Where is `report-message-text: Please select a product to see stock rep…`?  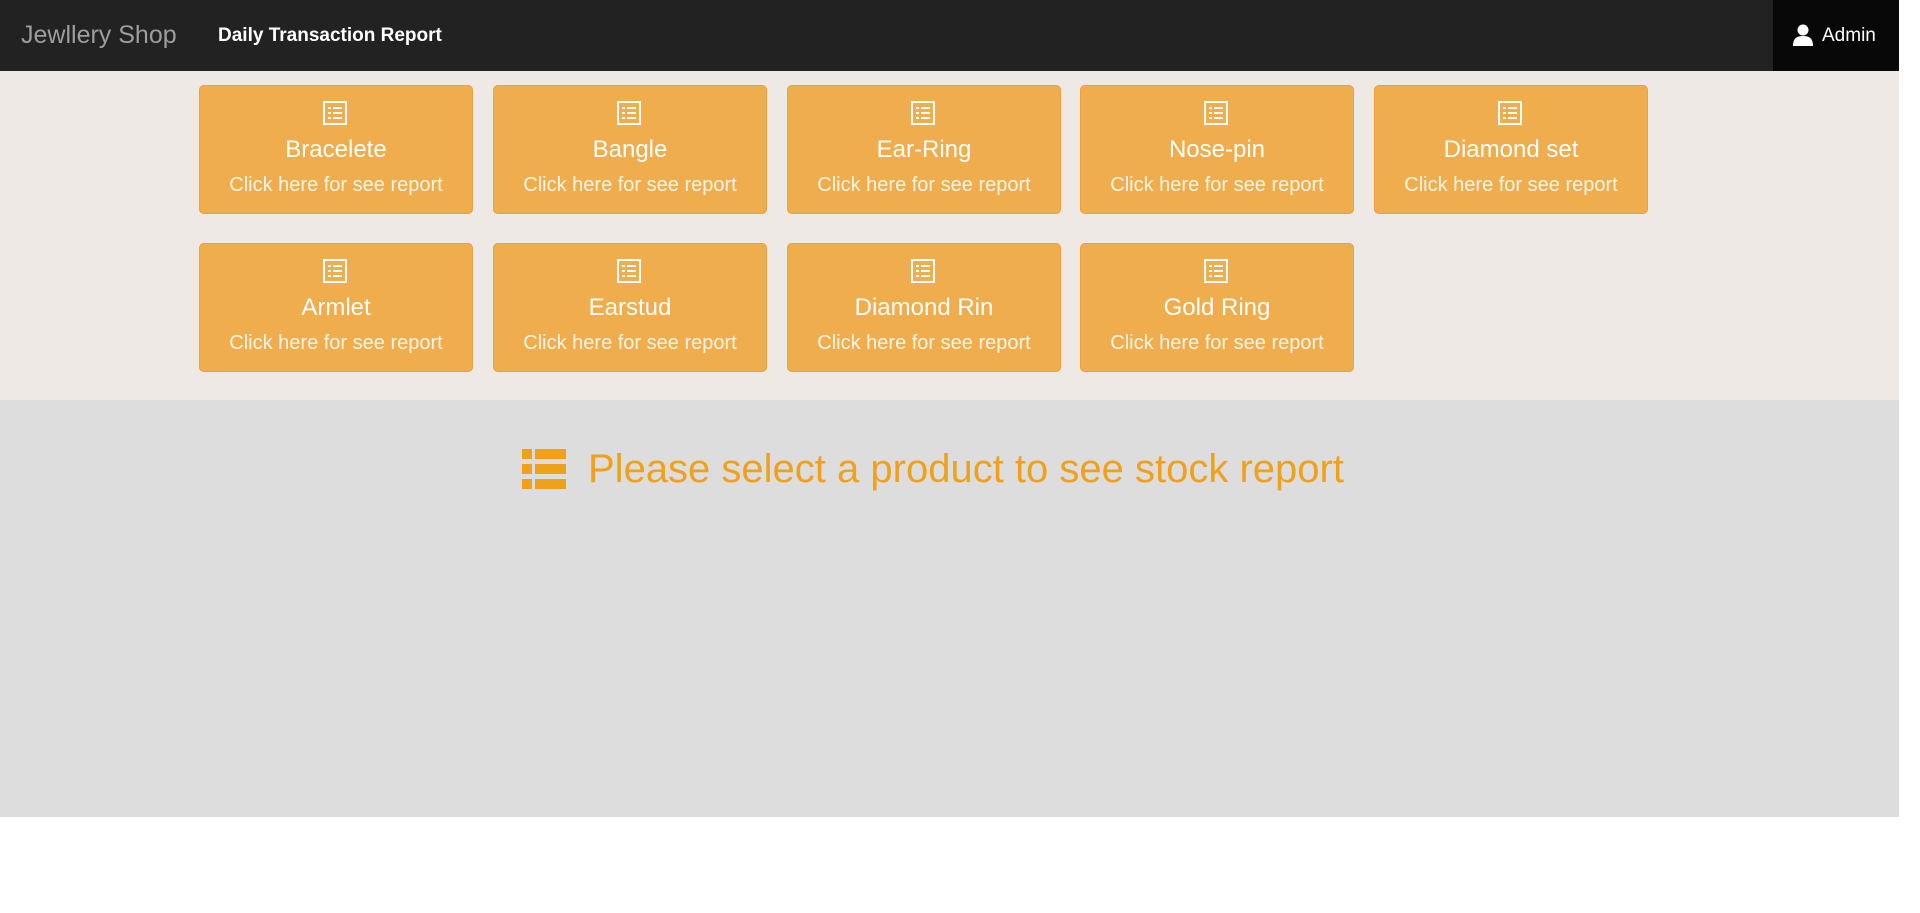
report-message-text: Please select a product to see stock rep… is located at coordinates (966, 469).